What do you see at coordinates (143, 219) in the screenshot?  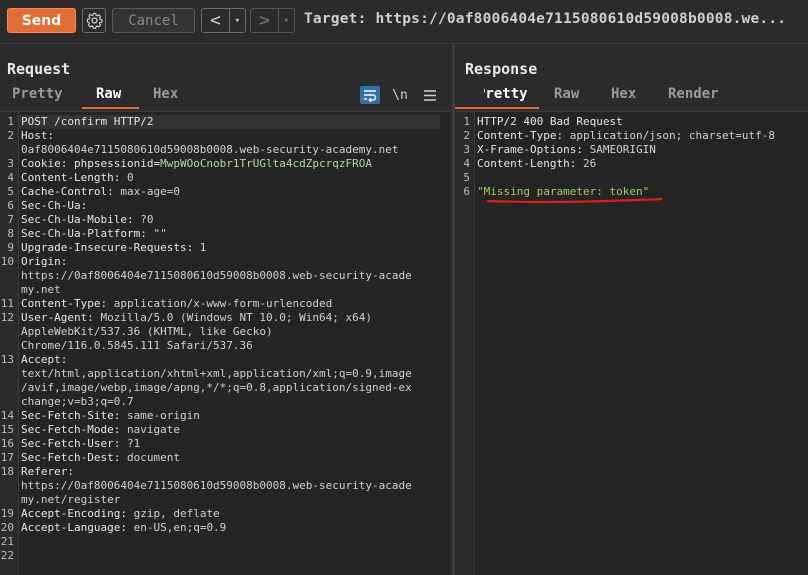 I see `header-value: ?0` at bounding box center [143, 219].